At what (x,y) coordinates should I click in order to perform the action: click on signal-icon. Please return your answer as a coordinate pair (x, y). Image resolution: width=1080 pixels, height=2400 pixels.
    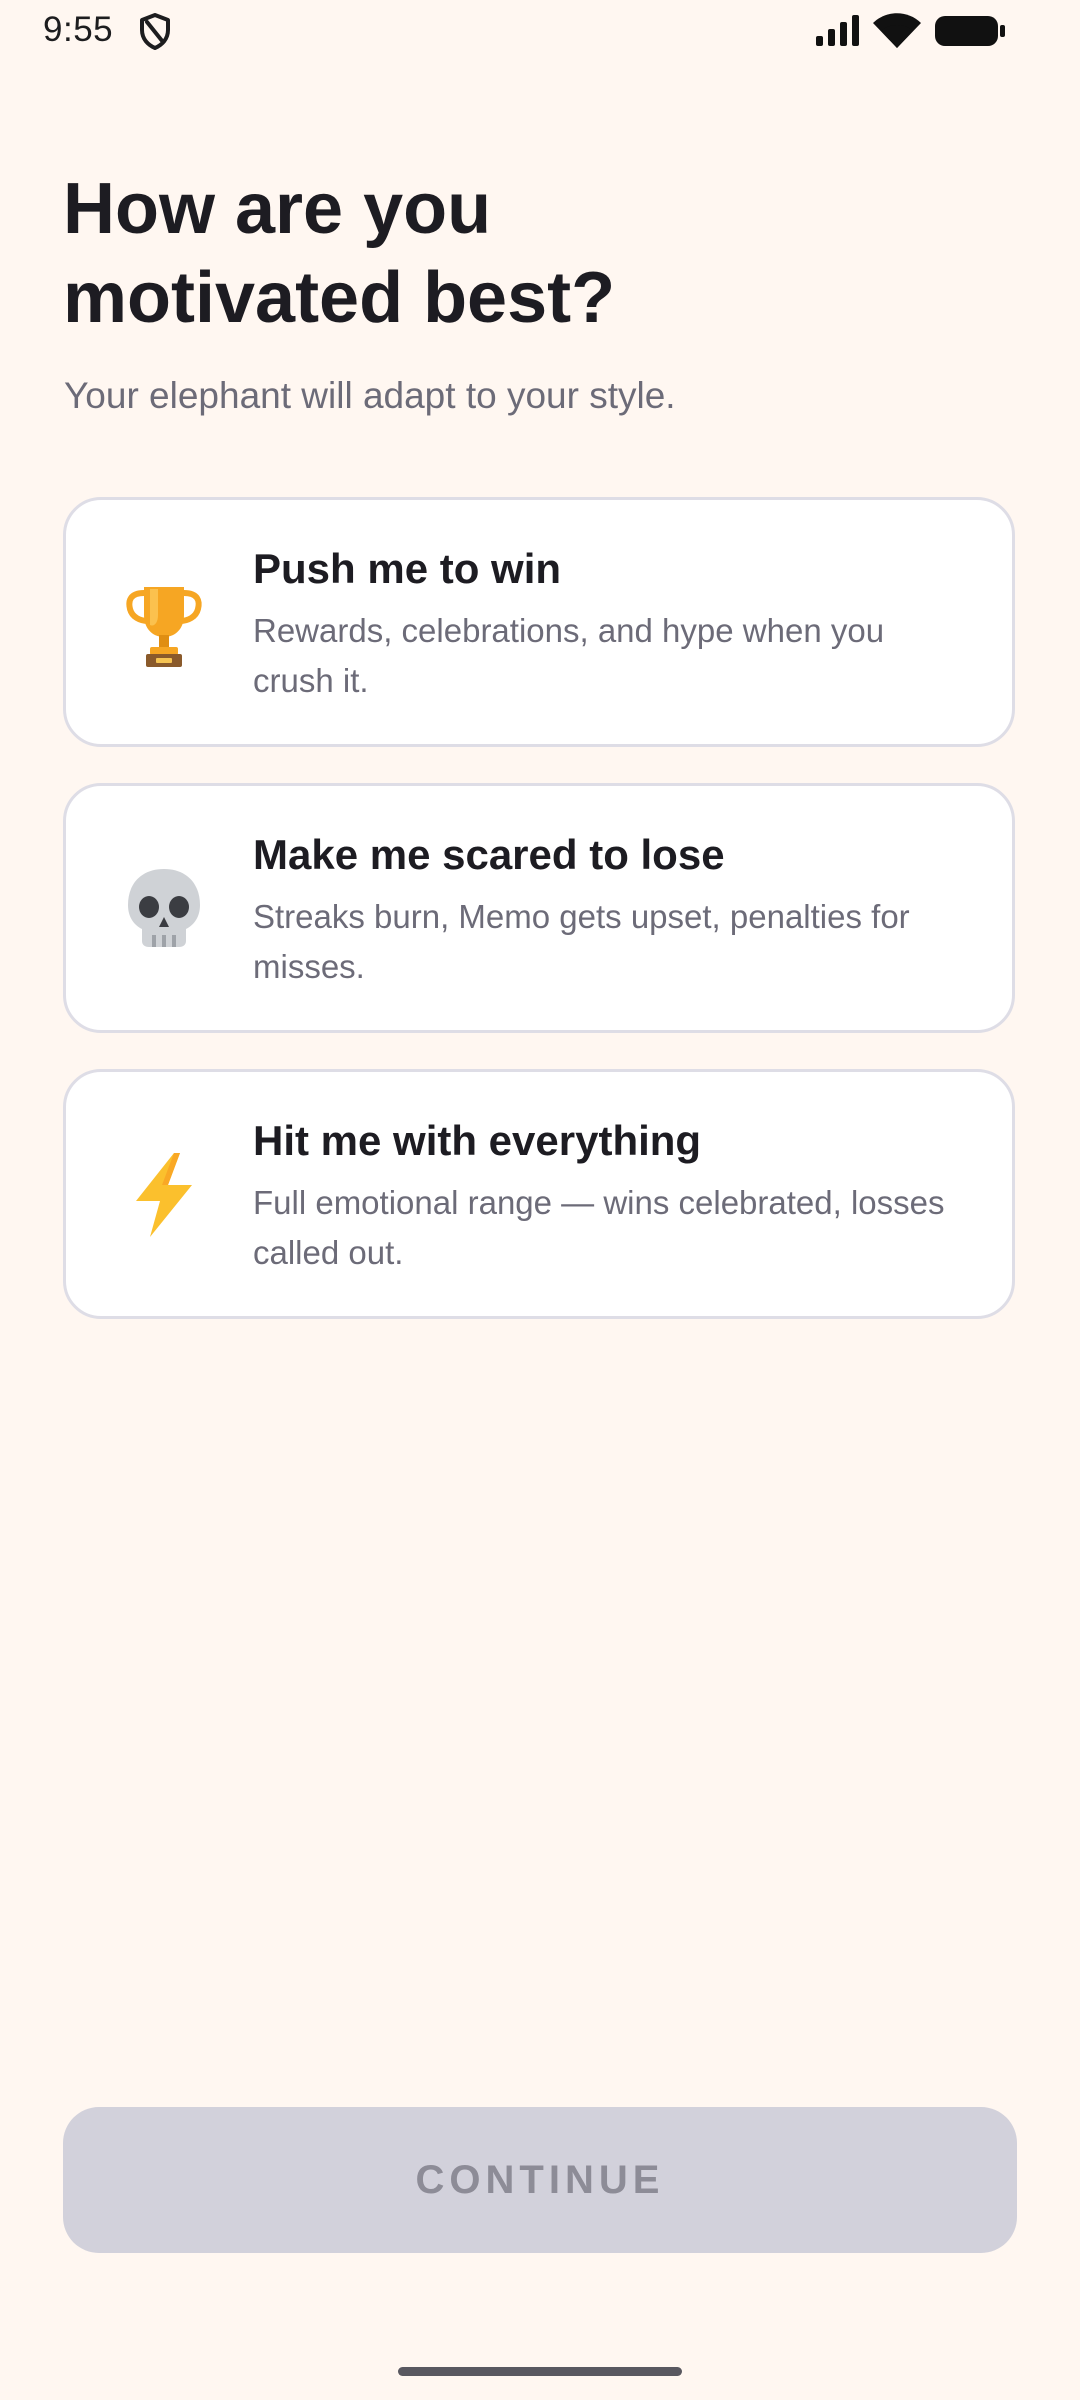
    Looking at the image, I should click on (837, 30).